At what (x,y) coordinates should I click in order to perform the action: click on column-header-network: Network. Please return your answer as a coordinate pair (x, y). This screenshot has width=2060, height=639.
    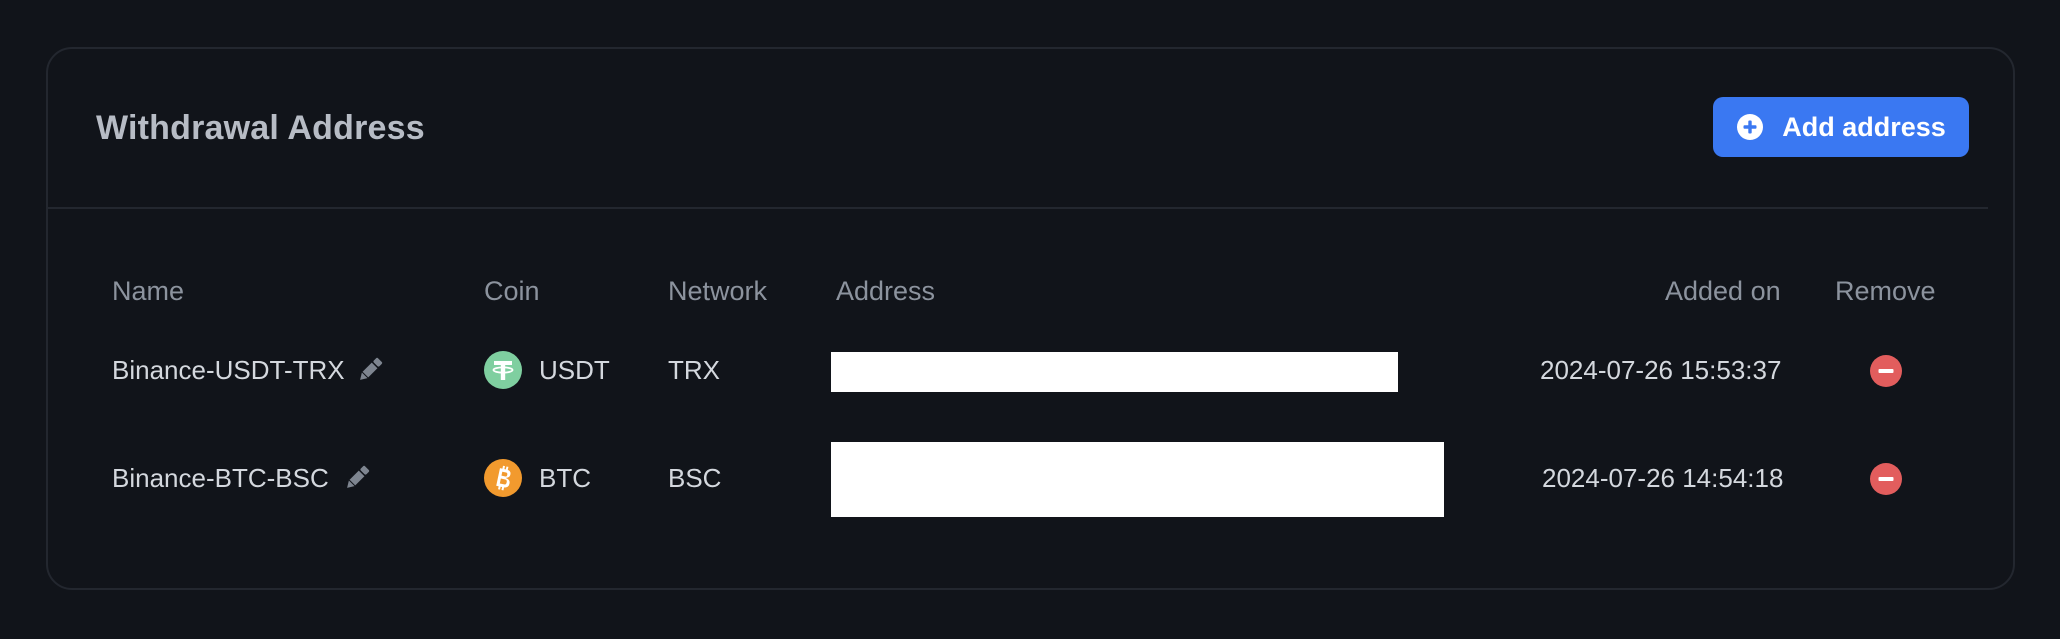
    Looking at the image, I should click on (718, 291).